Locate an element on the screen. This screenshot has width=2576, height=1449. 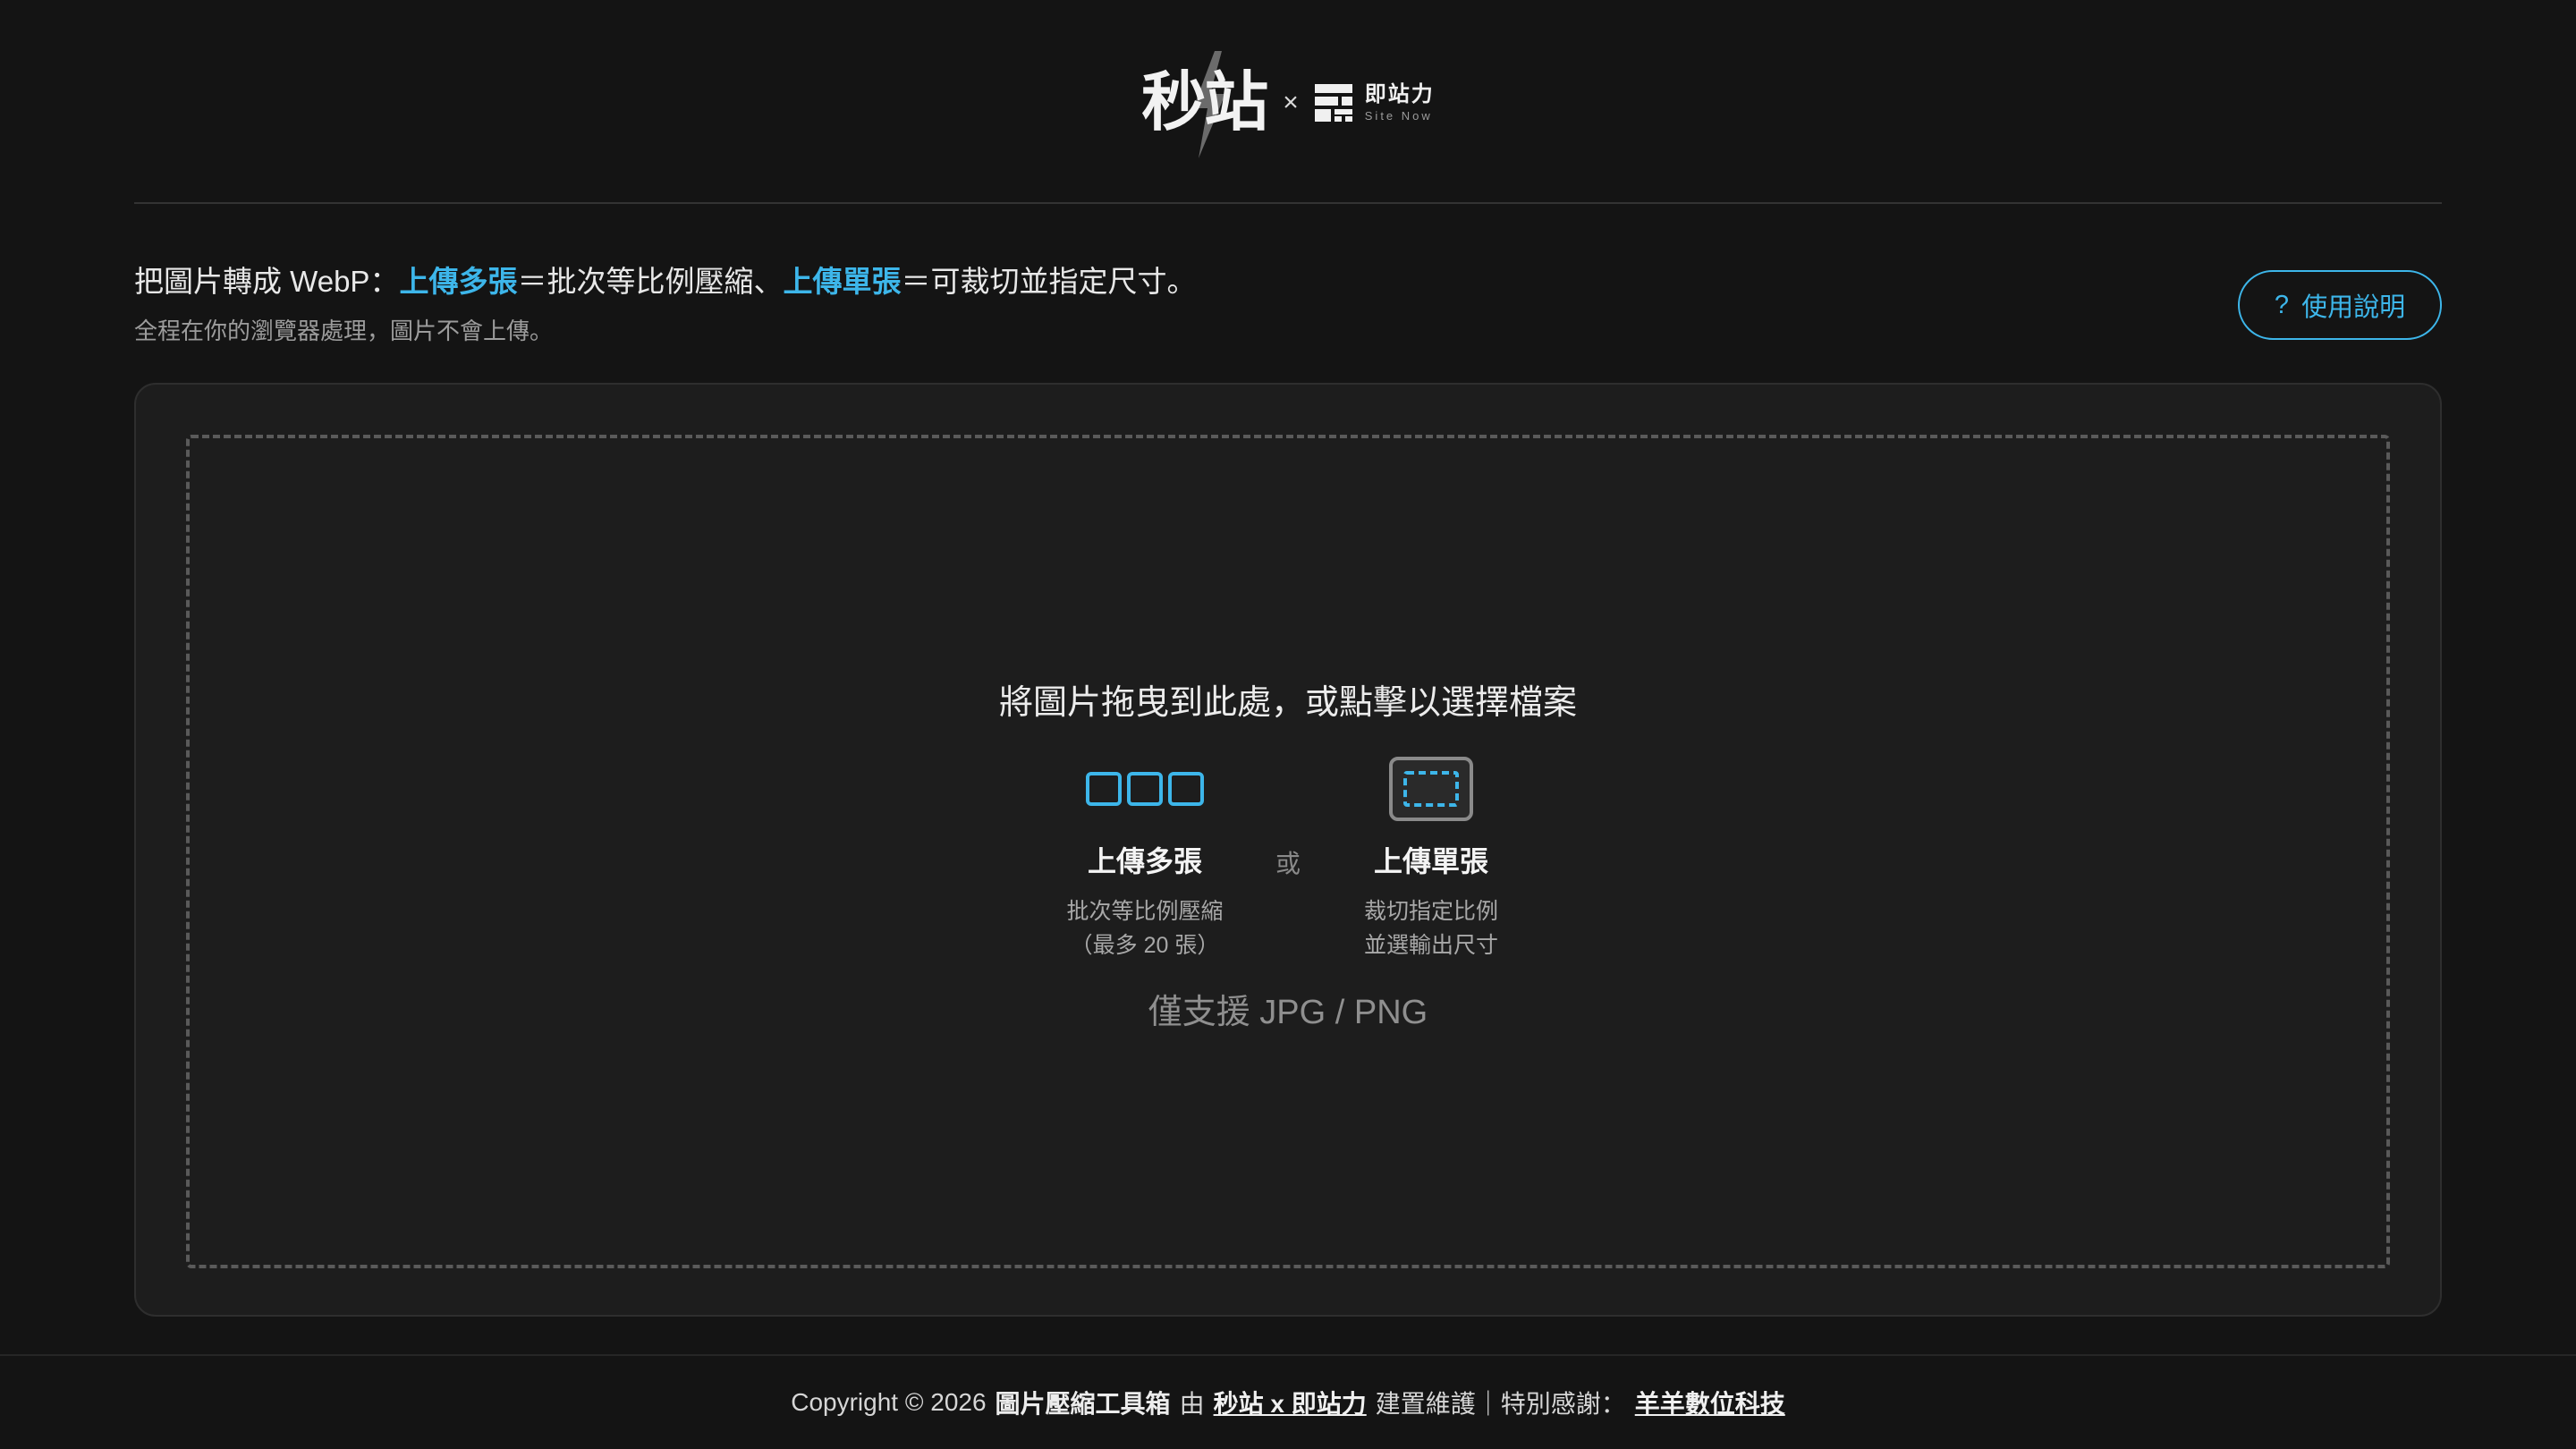
crop-frame-icon is located at coordinates (1431, 789).